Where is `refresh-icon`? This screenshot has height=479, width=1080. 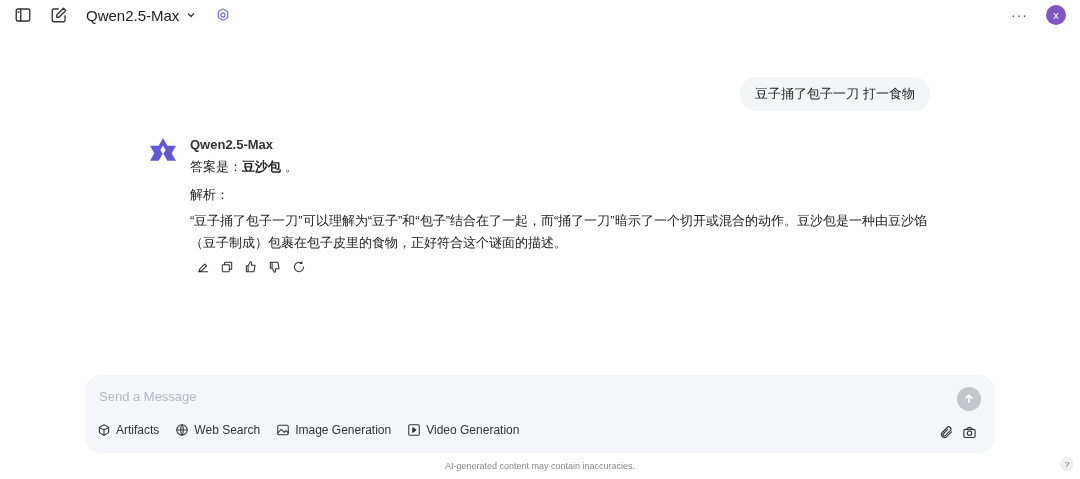 refresh-icon is located at coordinates (299, 267).